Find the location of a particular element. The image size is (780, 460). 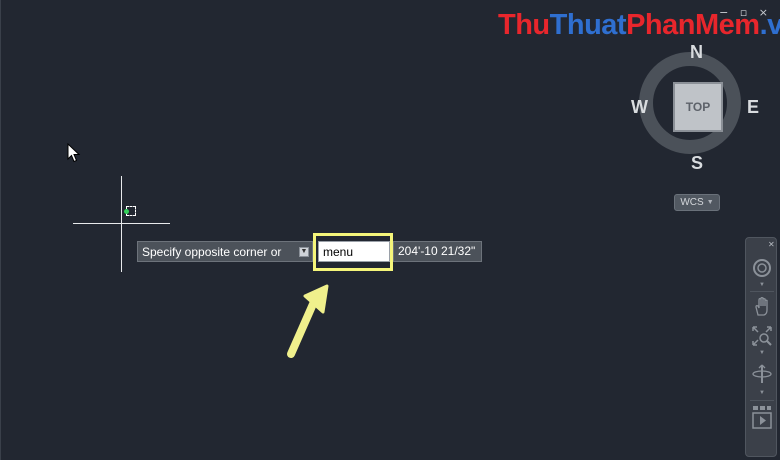

snap-marker is located at coordinates (126, 211).